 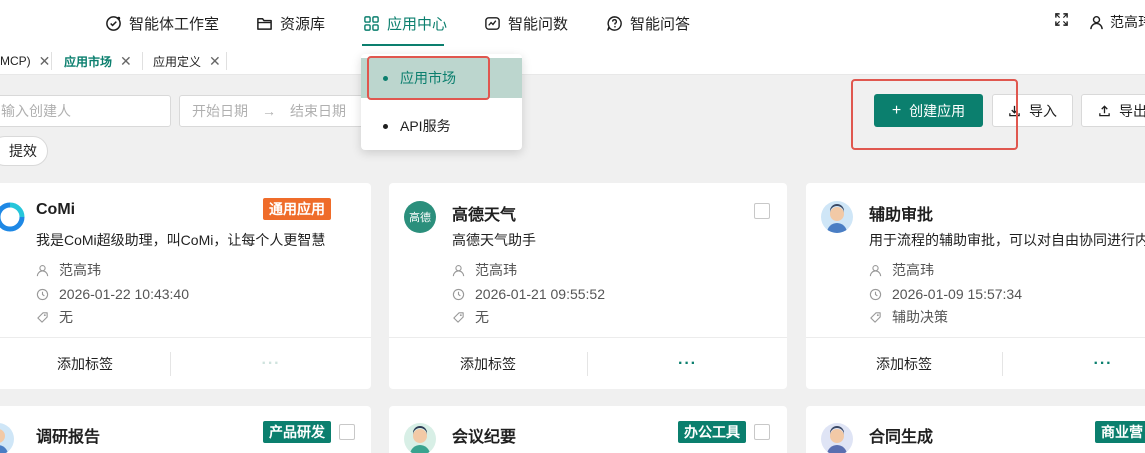 What do you see at coordinates (113, 23) in the screenshot?
I see `agent-studio-icon` at bounding box center [113, 23].